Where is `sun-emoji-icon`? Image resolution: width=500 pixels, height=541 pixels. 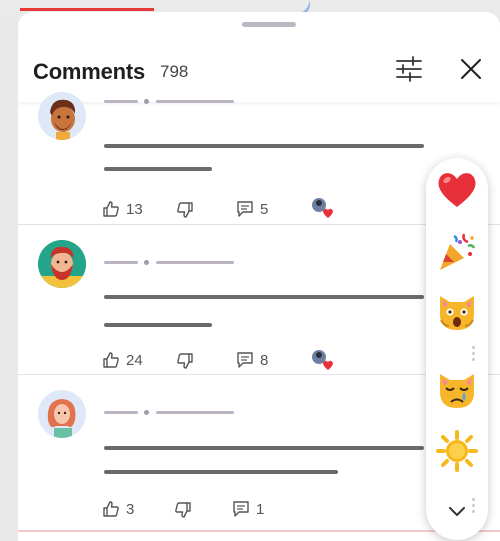 sun-emoji-icon is located at coordinates (457, 451).